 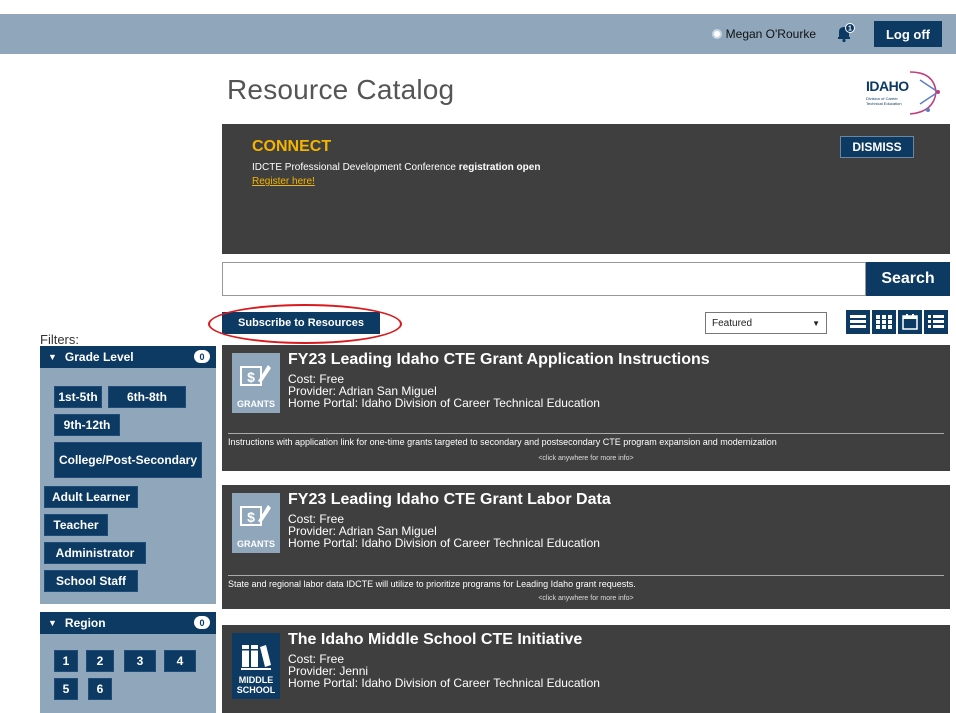 What do you see at coordinates (59, 339) in the screenshot?
I see `filters-label: Filters:` at bounding box center [59, 339].